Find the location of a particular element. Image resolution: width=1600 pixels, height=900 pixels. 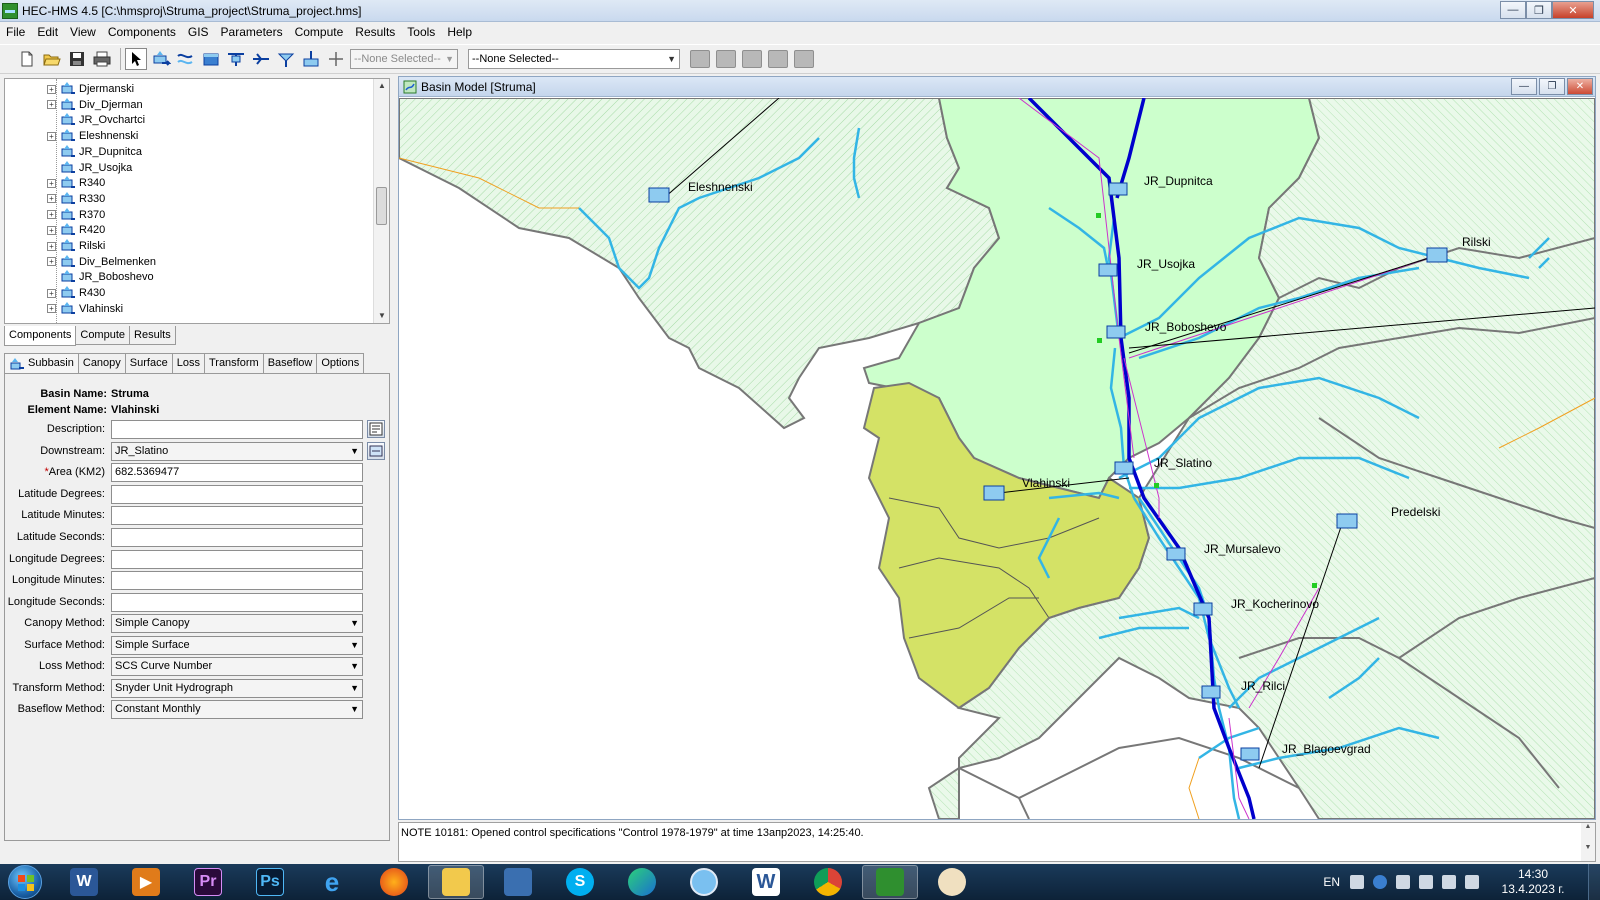

tab-options: Options is located at coordinates (340, 363).